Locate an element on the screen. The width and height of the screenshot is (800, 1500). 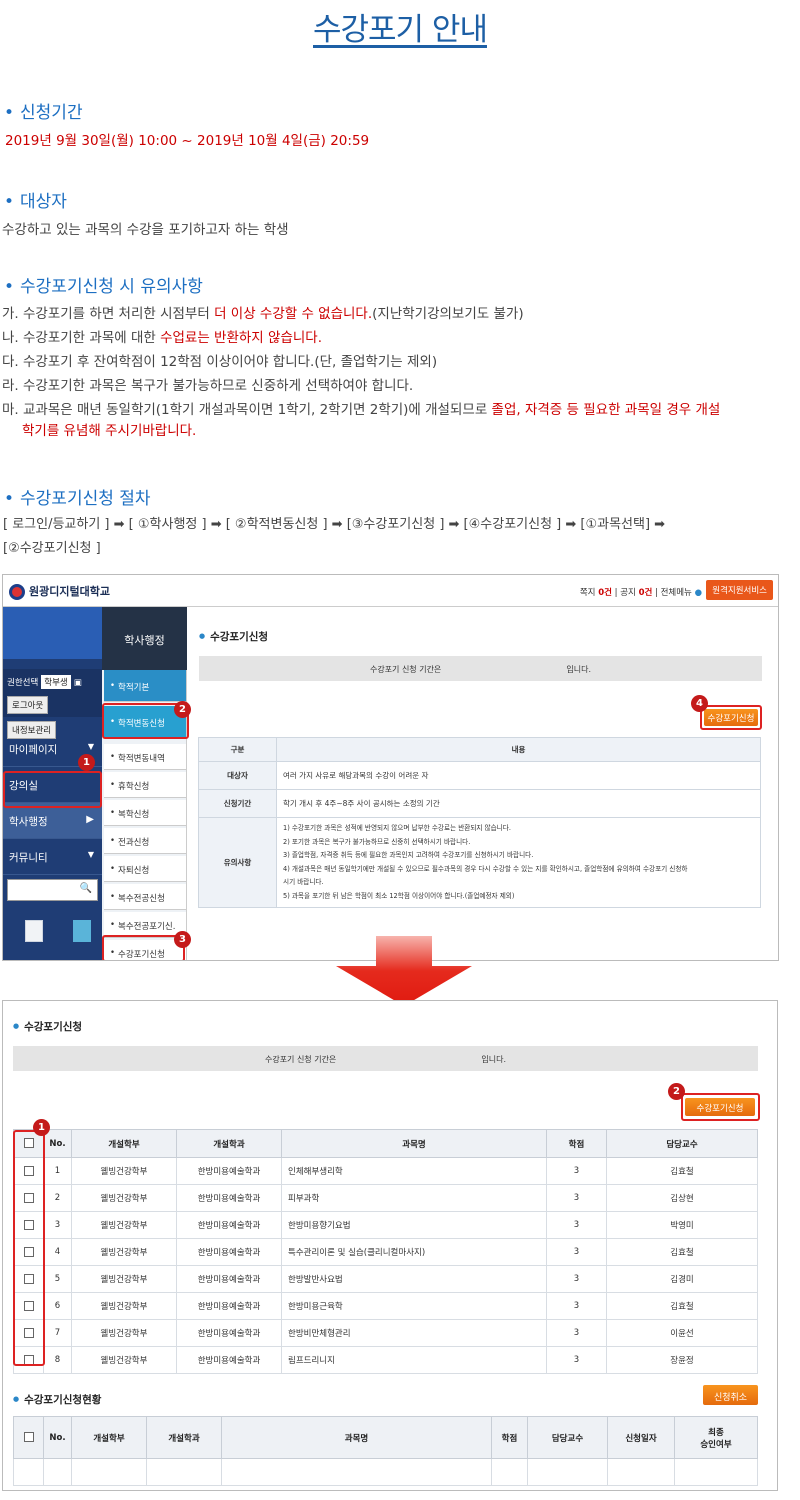
note-e-emphasis: 졸업, 자격증 등 필요한 과목일 경우 개설 is located at coordinates (606, 410).